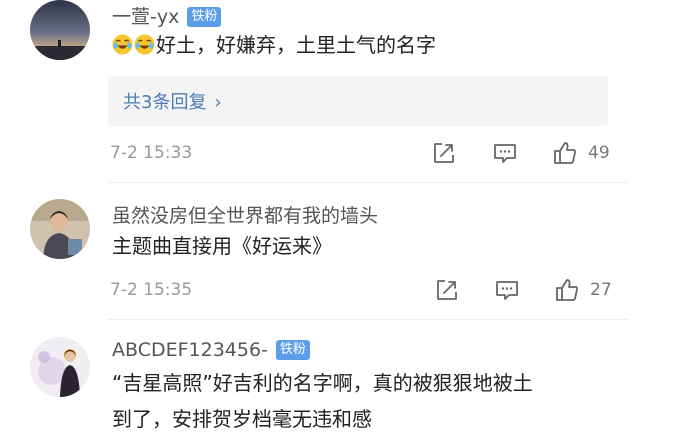  I want to click on replies-label: 共3条回复, so click(165, 102).